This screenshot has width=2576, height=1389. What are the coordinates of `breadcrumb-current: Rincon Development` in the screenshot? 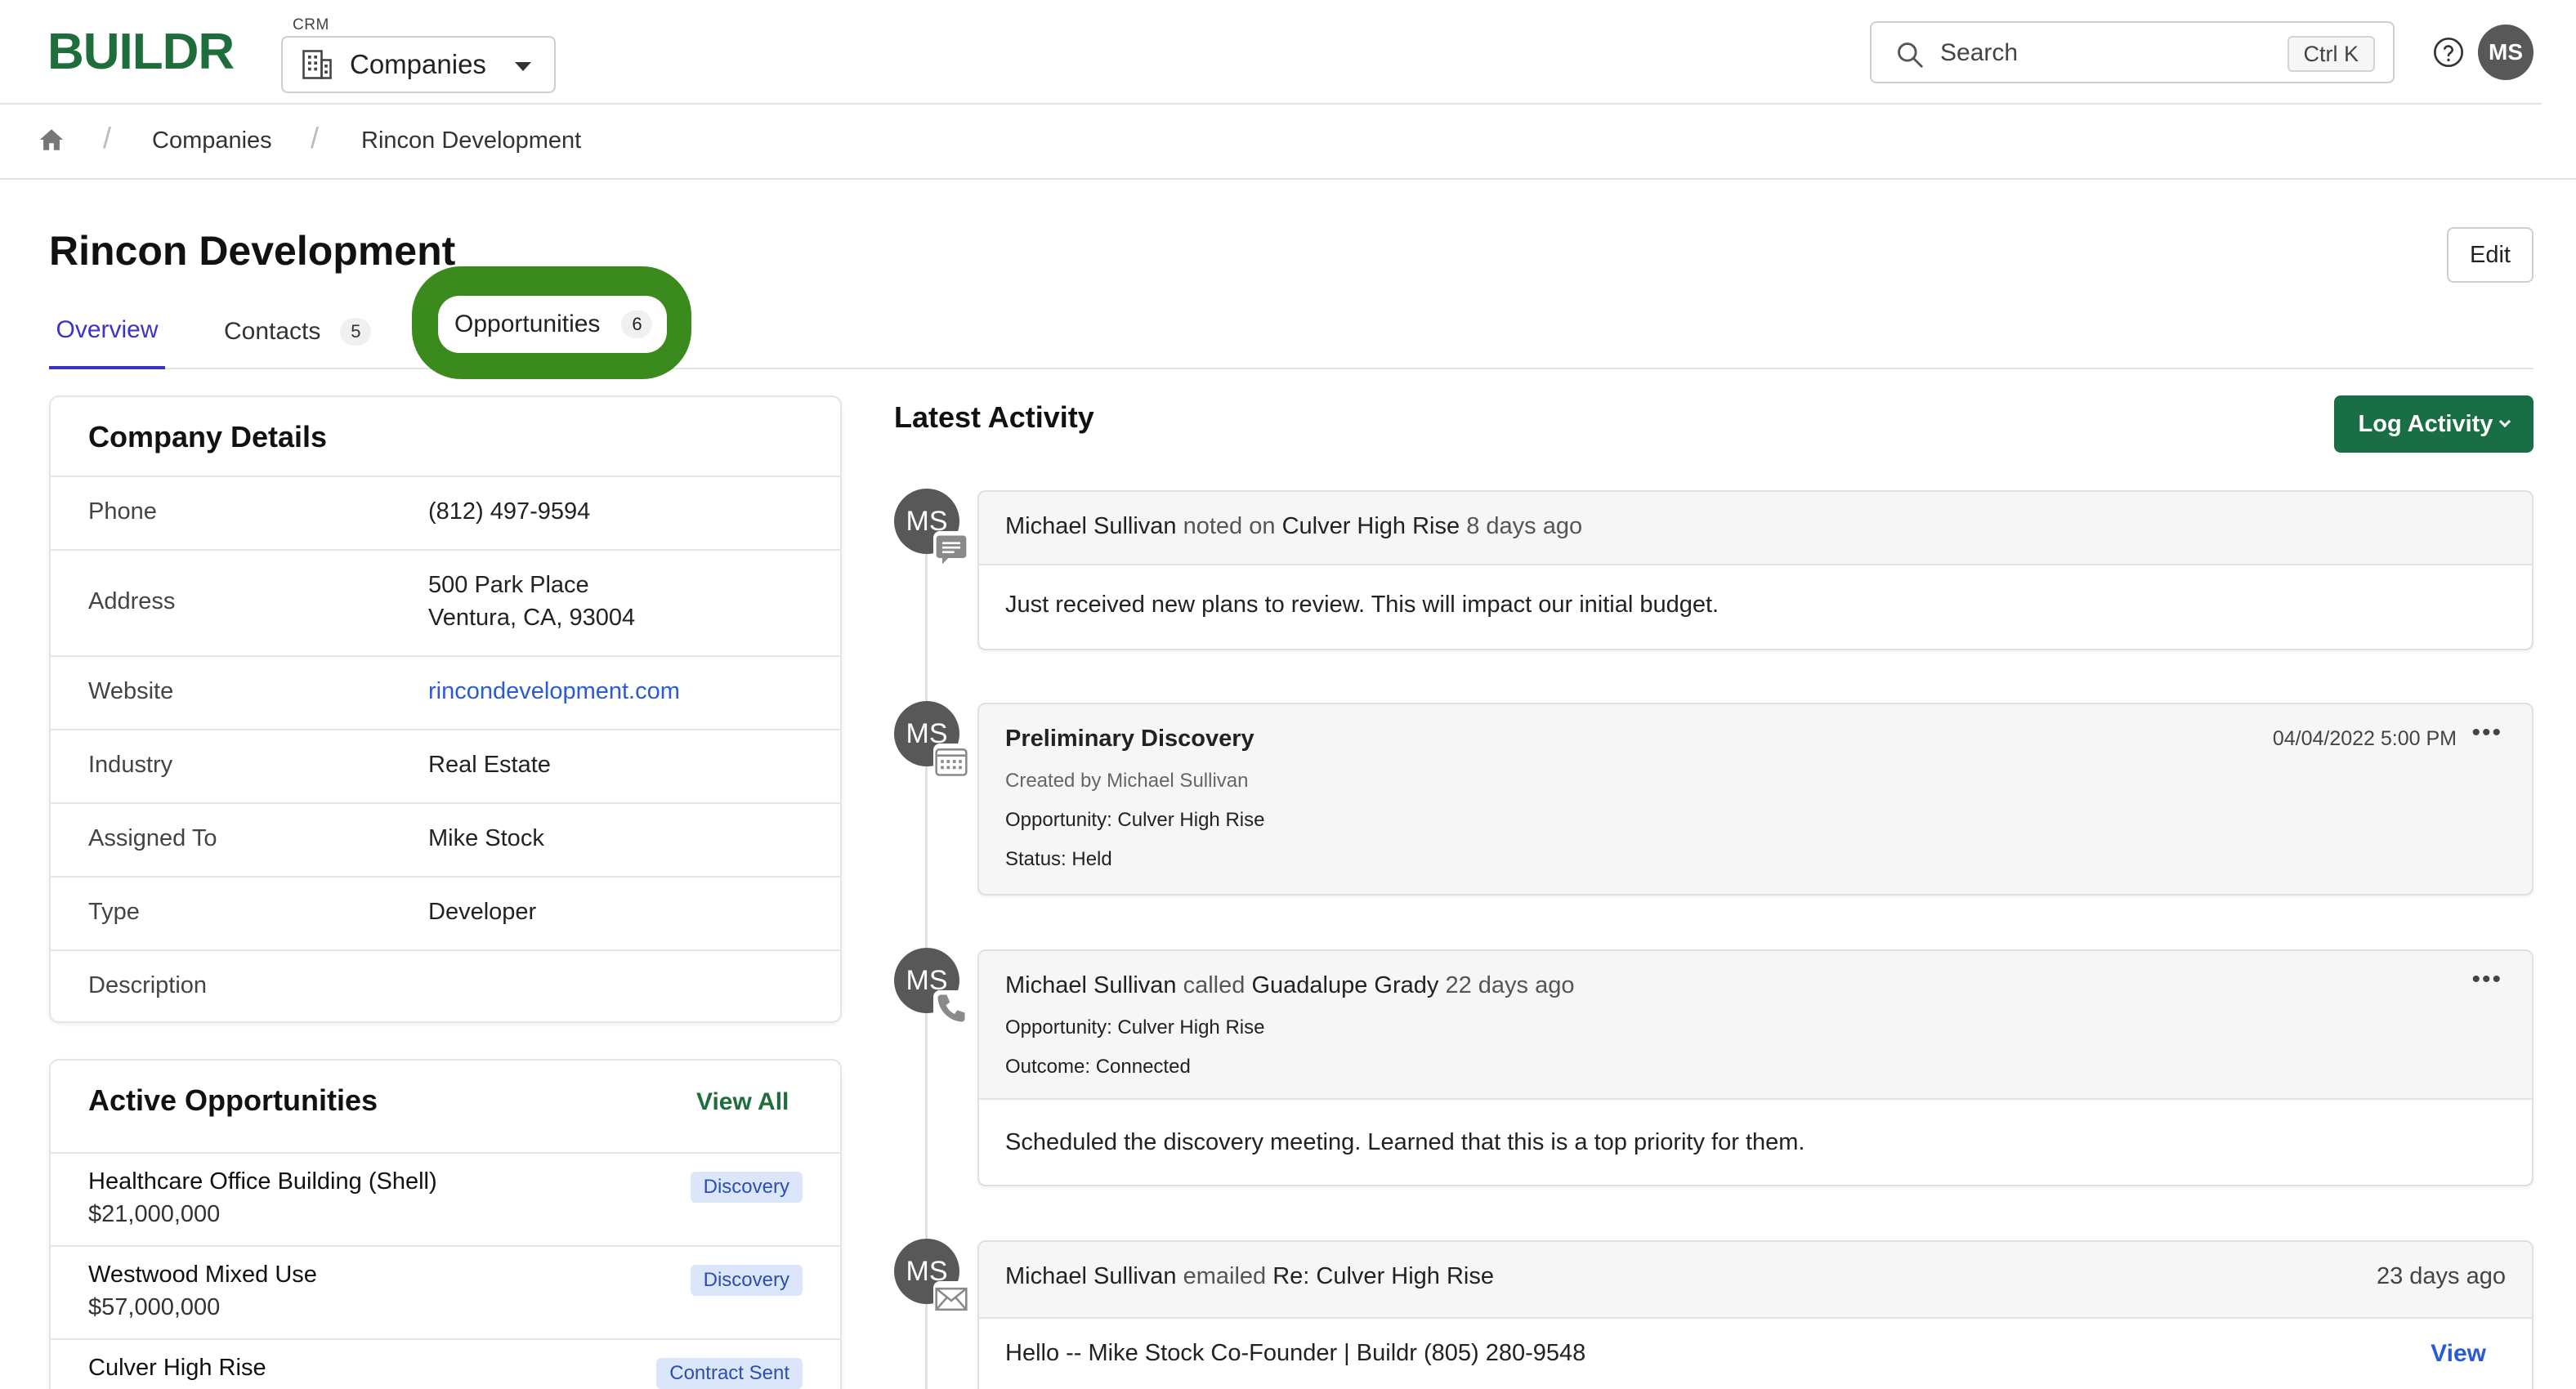 It's located at (471, 140).